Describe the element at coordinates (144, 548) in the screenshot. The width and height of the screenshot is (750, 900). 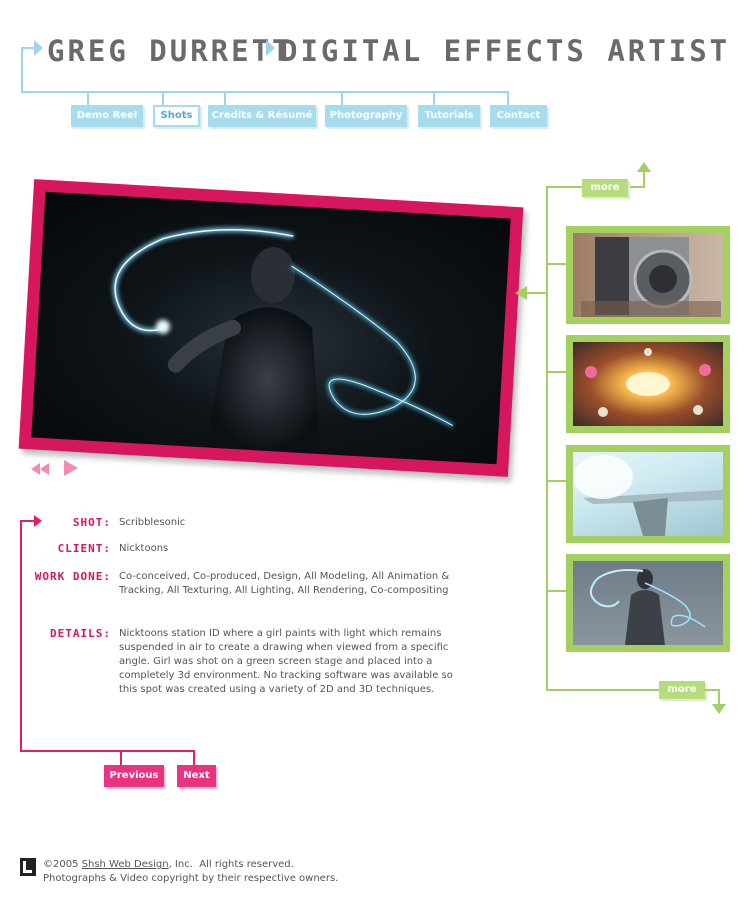
I see `client-value: Nicktoons` at that location.